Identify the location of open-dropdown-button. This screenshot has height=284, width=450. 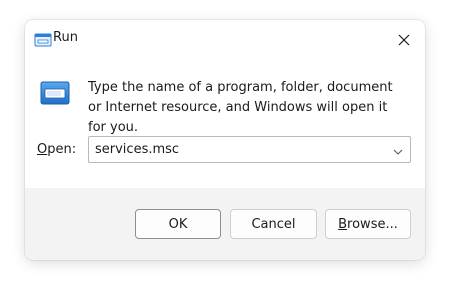
(398, 149).